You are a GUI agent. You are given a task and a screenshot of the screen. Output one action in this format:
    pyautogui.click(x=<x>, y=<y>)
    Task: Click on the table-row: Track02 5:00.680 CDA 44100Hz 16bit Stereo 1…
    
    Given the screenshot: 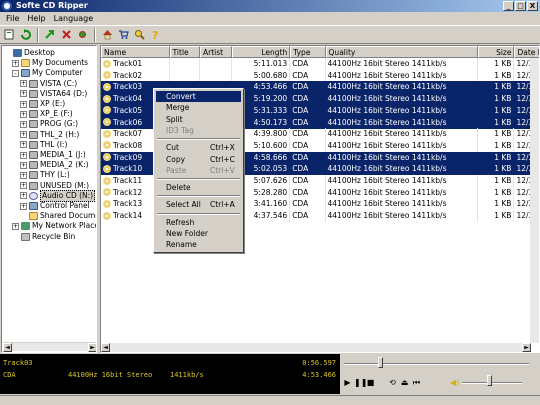 What is the action you would take?
    pyautogui.click(x=320, y=75)
    